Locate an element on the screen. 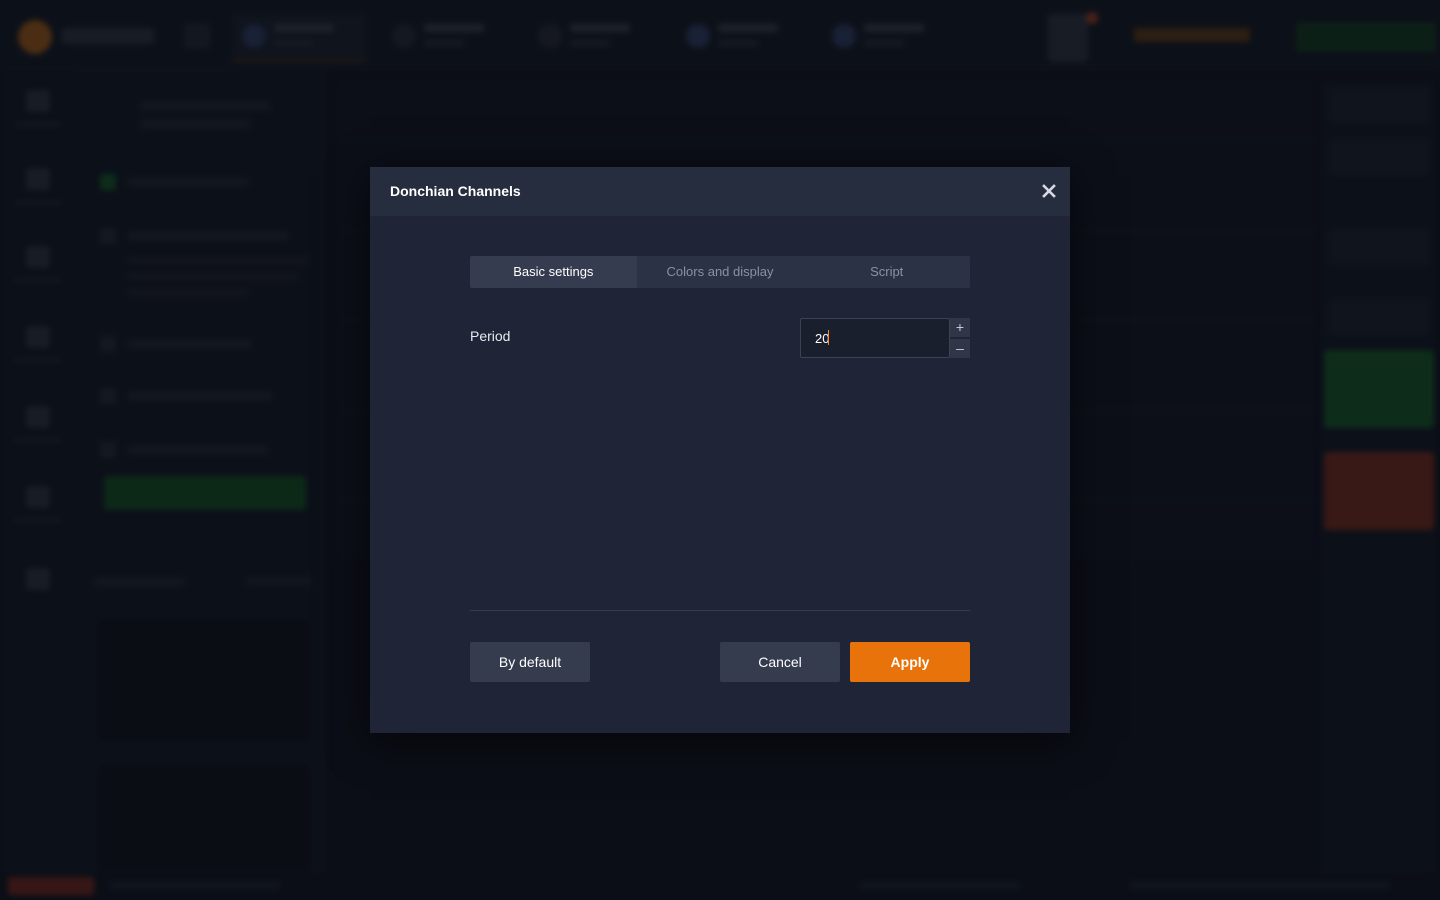 Image resolution: width=1440 pixels, height=900 pixels. dialog-header: Donchian Channels is located at coordinates (720, 191).